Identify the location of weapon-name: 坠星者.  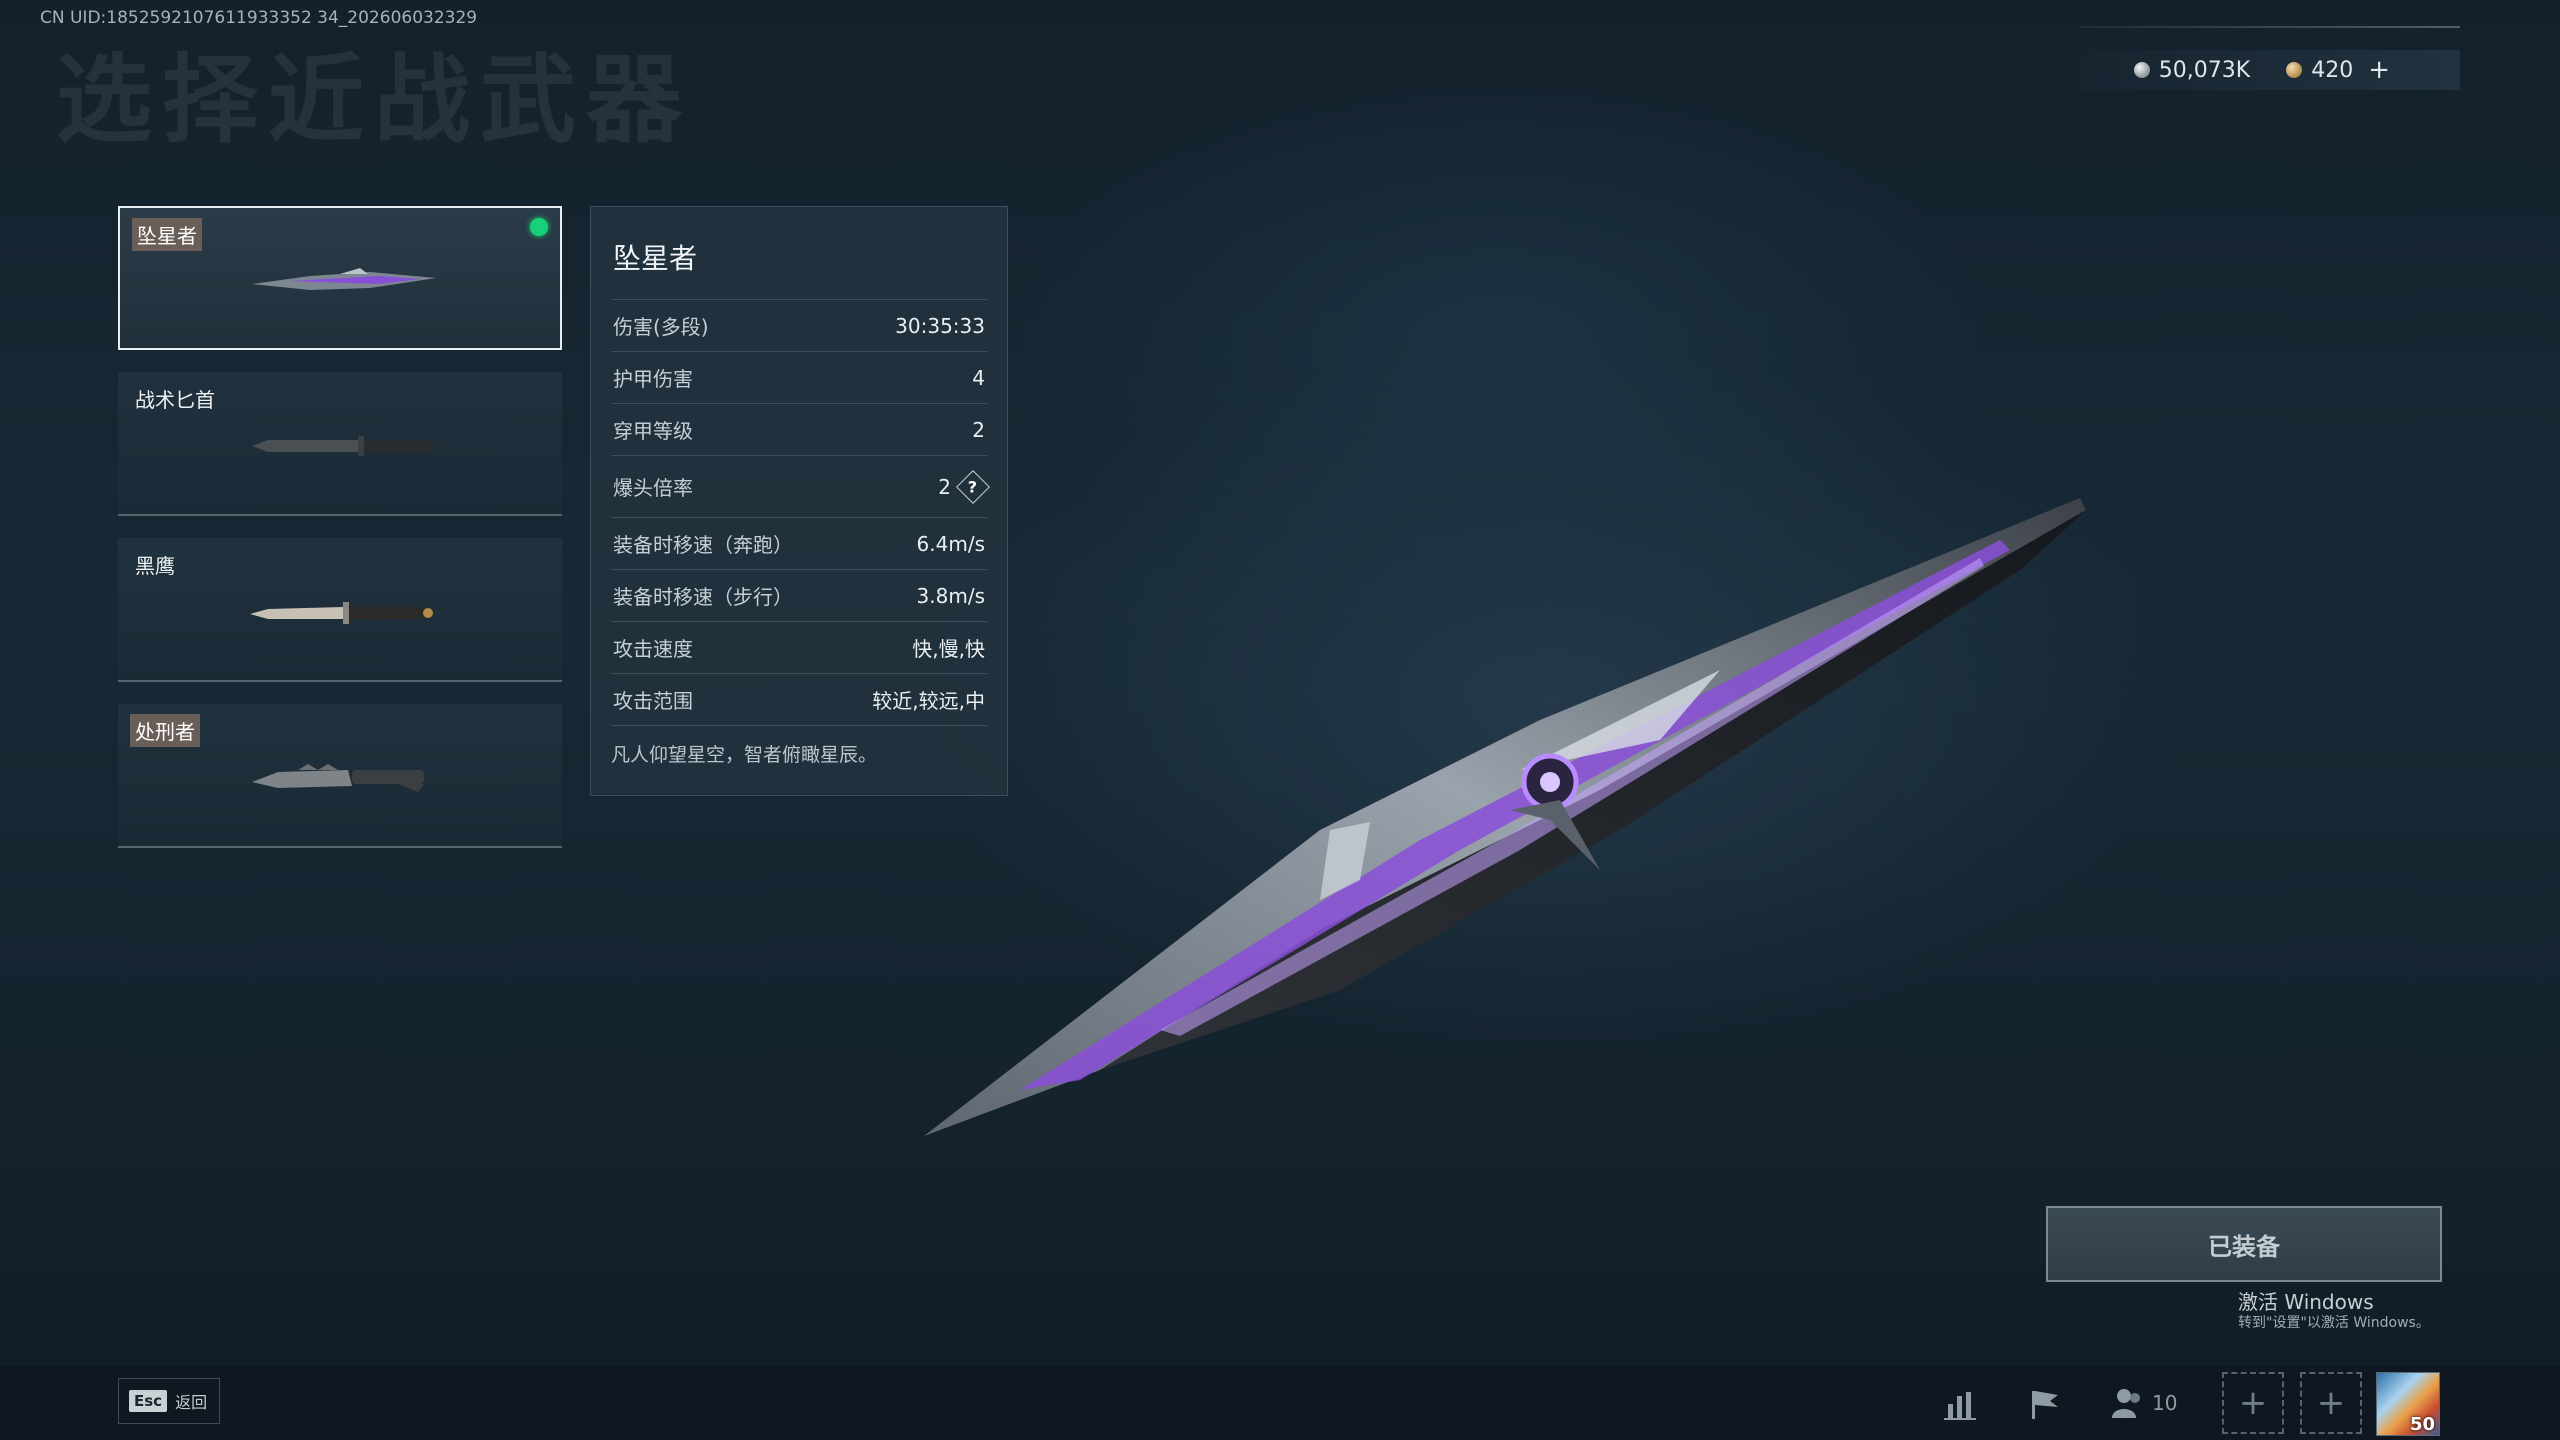
(167, 234).